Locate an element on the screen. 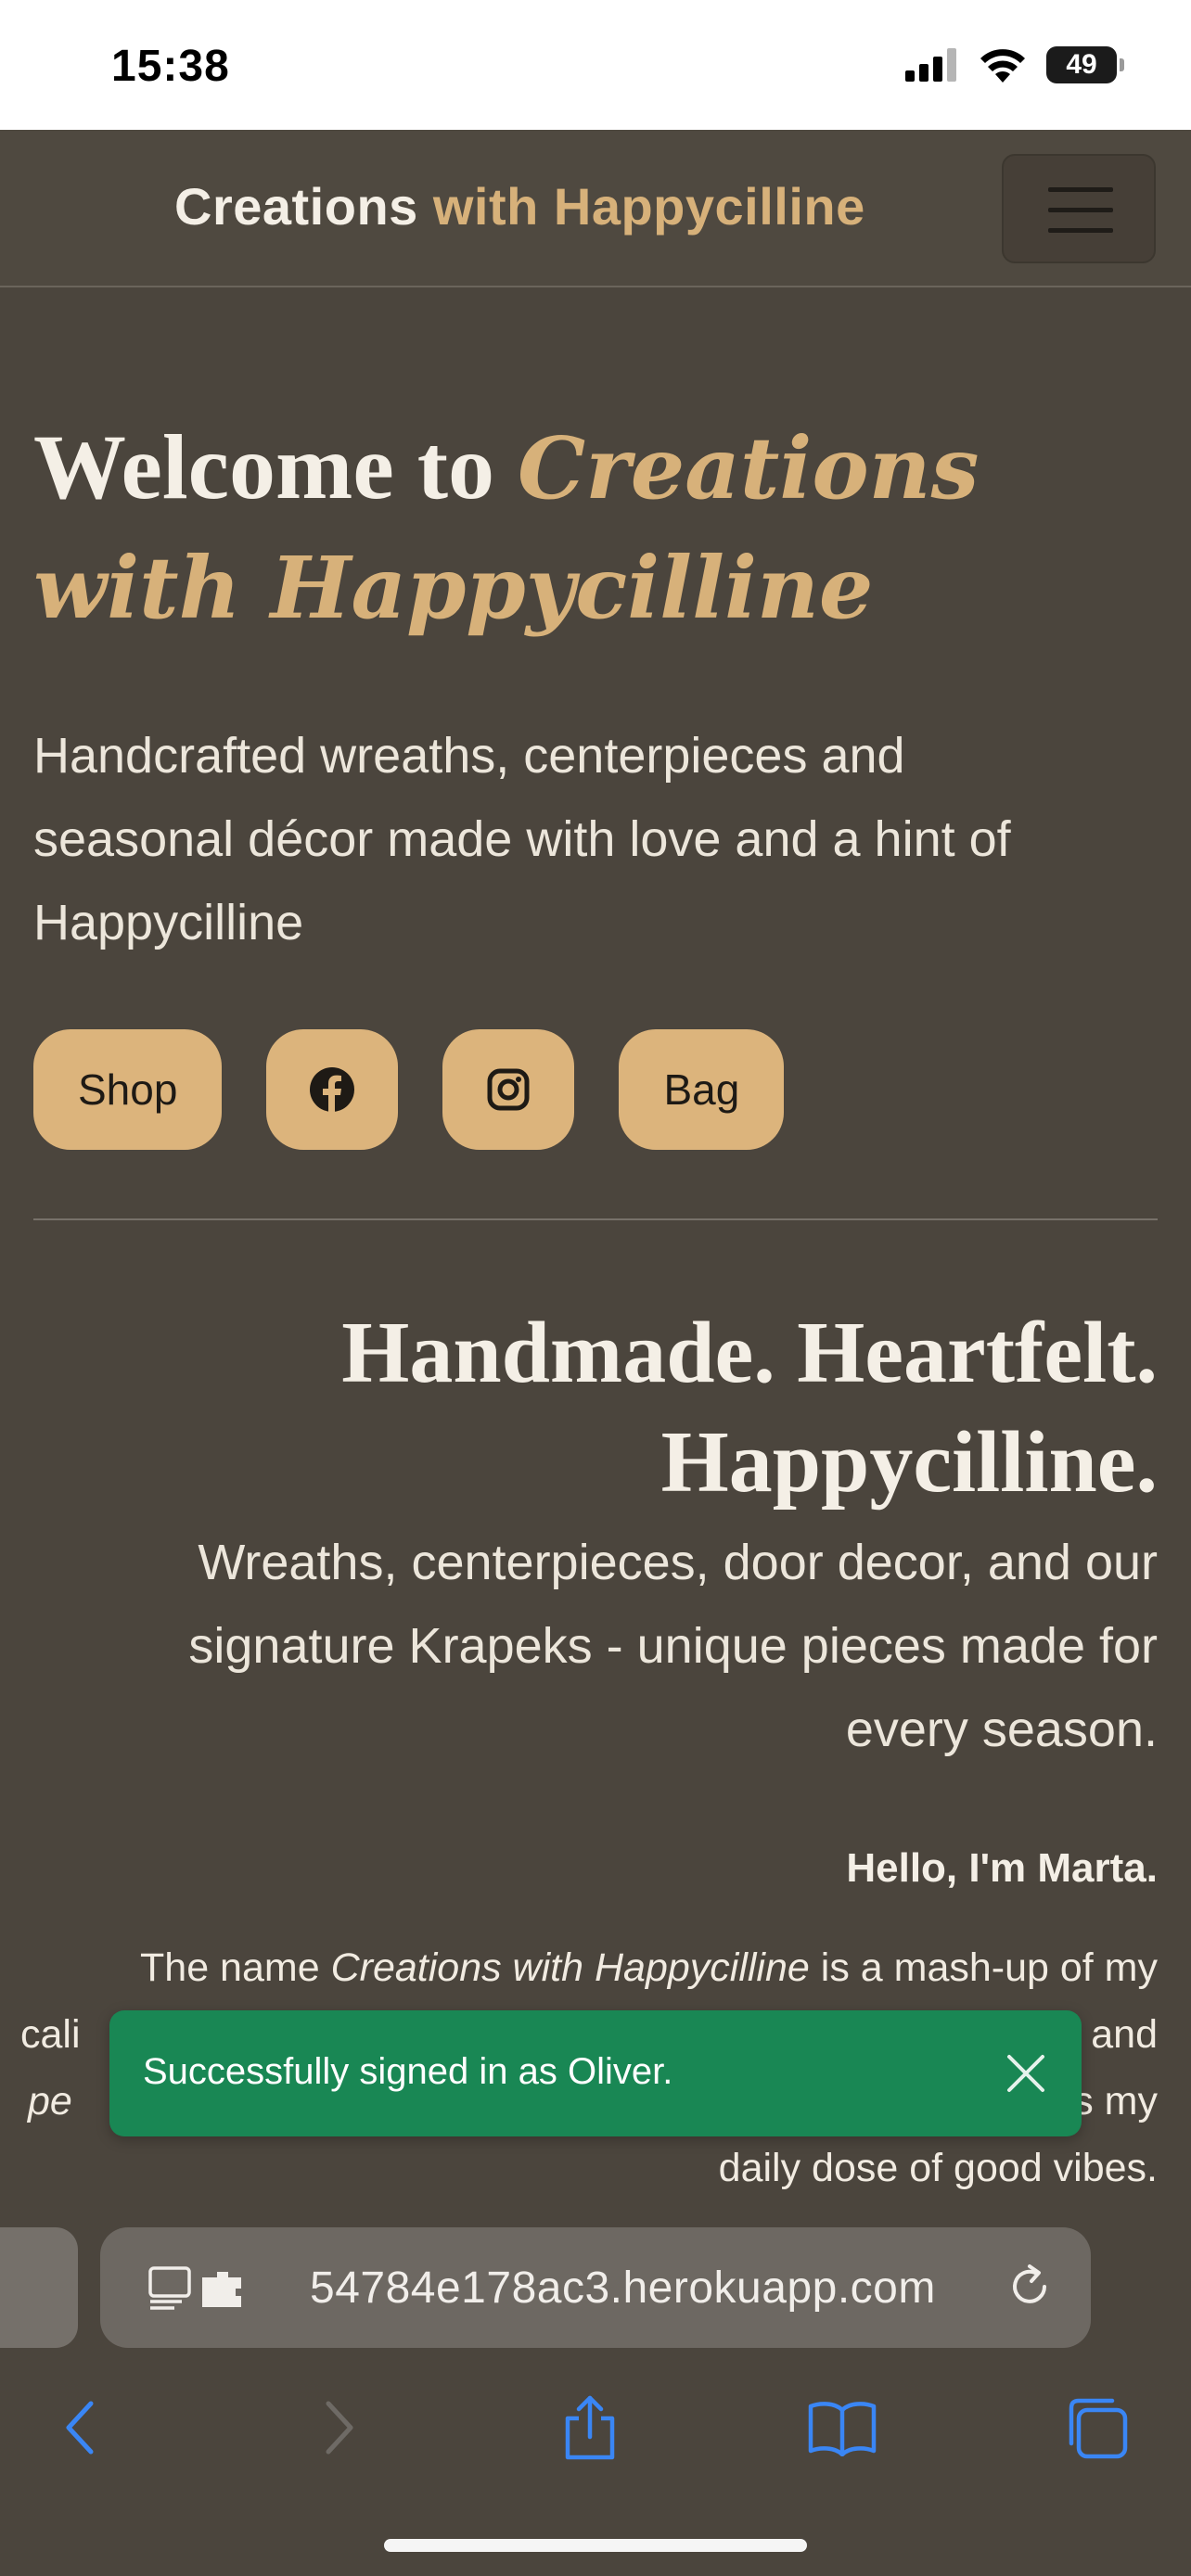 The height and width of the screenshot is (2576, 1191). shop-button: Shop is located at coordinates (128, 1089).